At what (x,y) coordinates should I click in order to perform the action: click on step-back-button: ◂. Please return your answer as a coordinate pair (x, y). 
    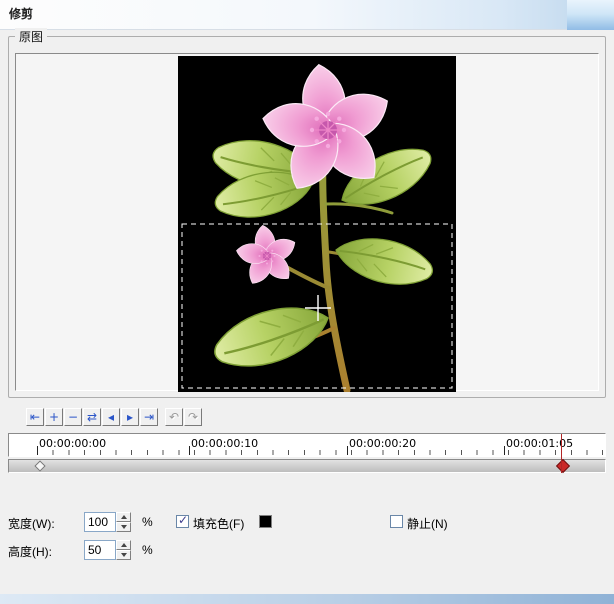
    Looking at the image, I should click on (111, 417).